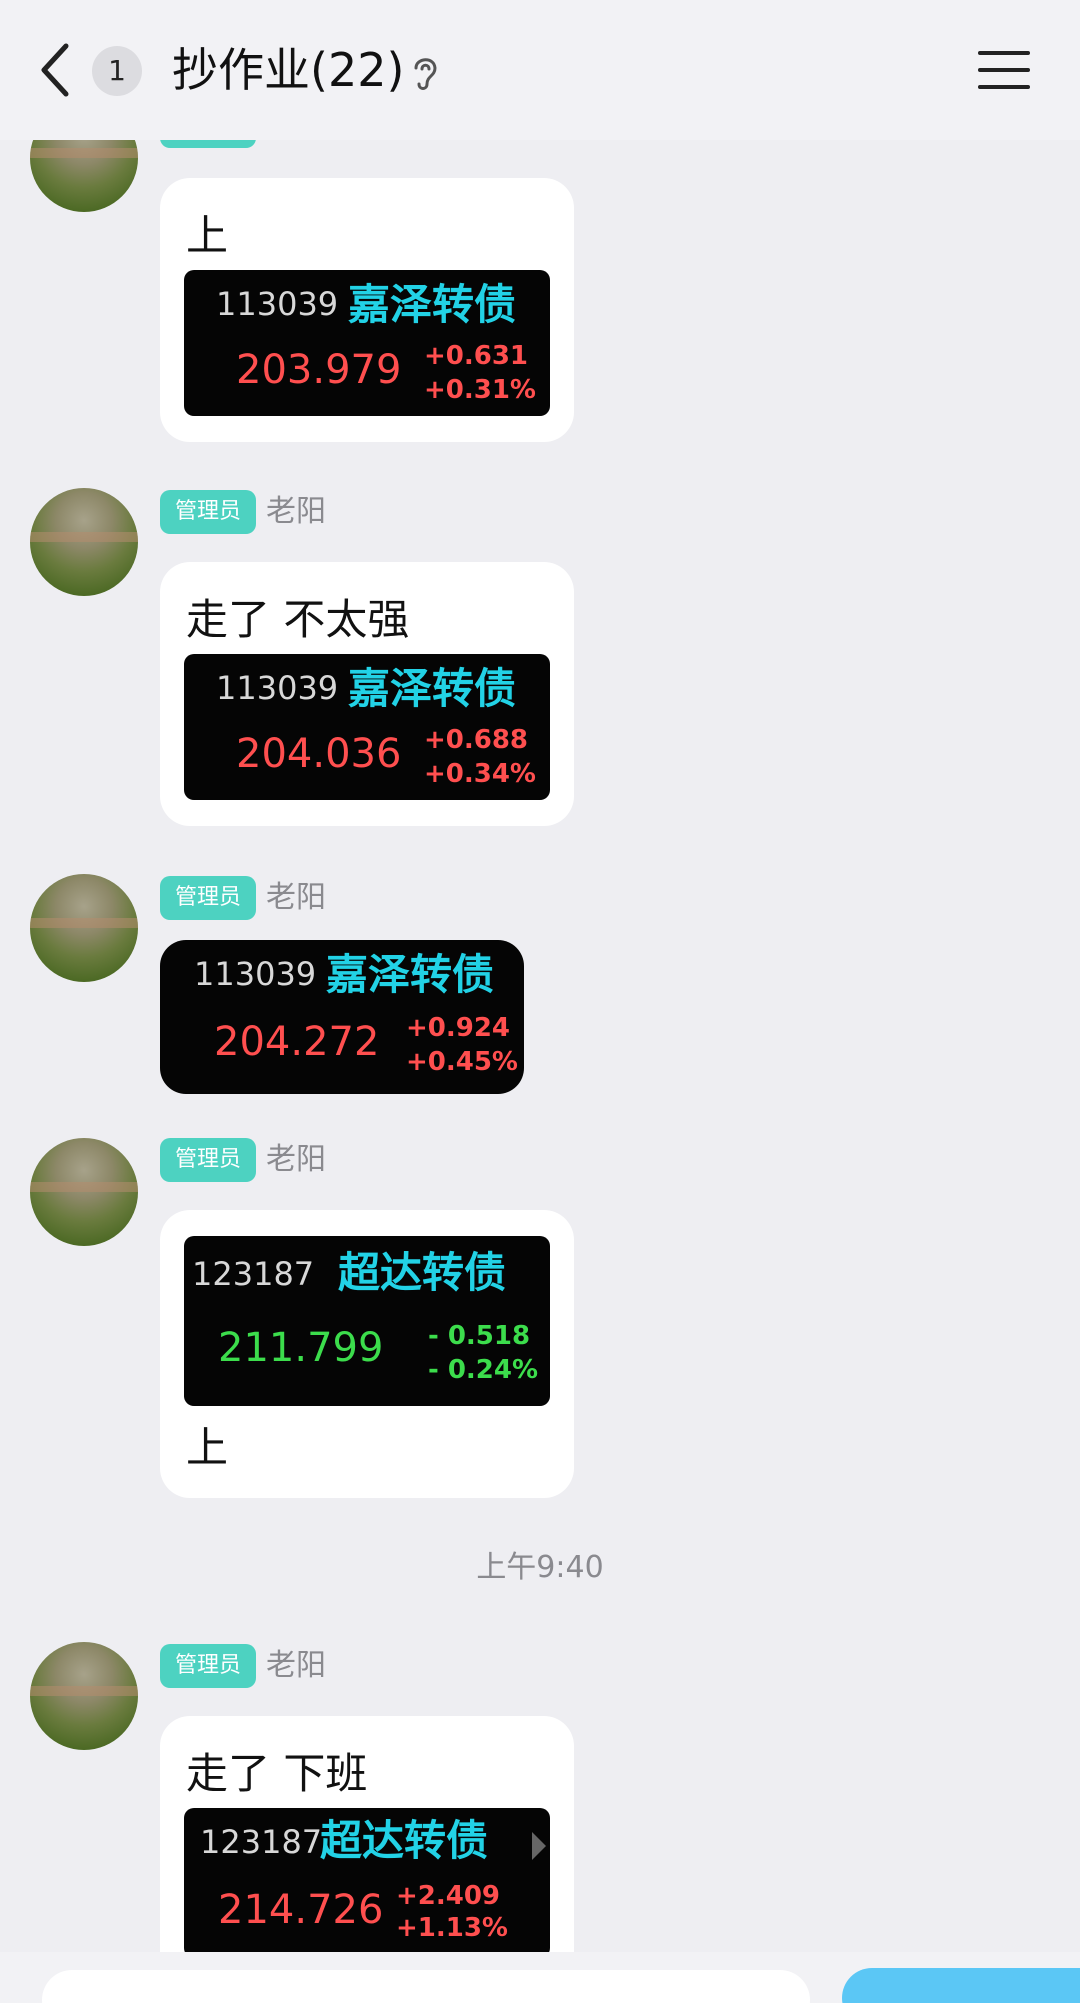  What do you see at coordinates (476, 356) in the screenshot?
I see `quote-change: +0.631` at bounding box center [476, 356].